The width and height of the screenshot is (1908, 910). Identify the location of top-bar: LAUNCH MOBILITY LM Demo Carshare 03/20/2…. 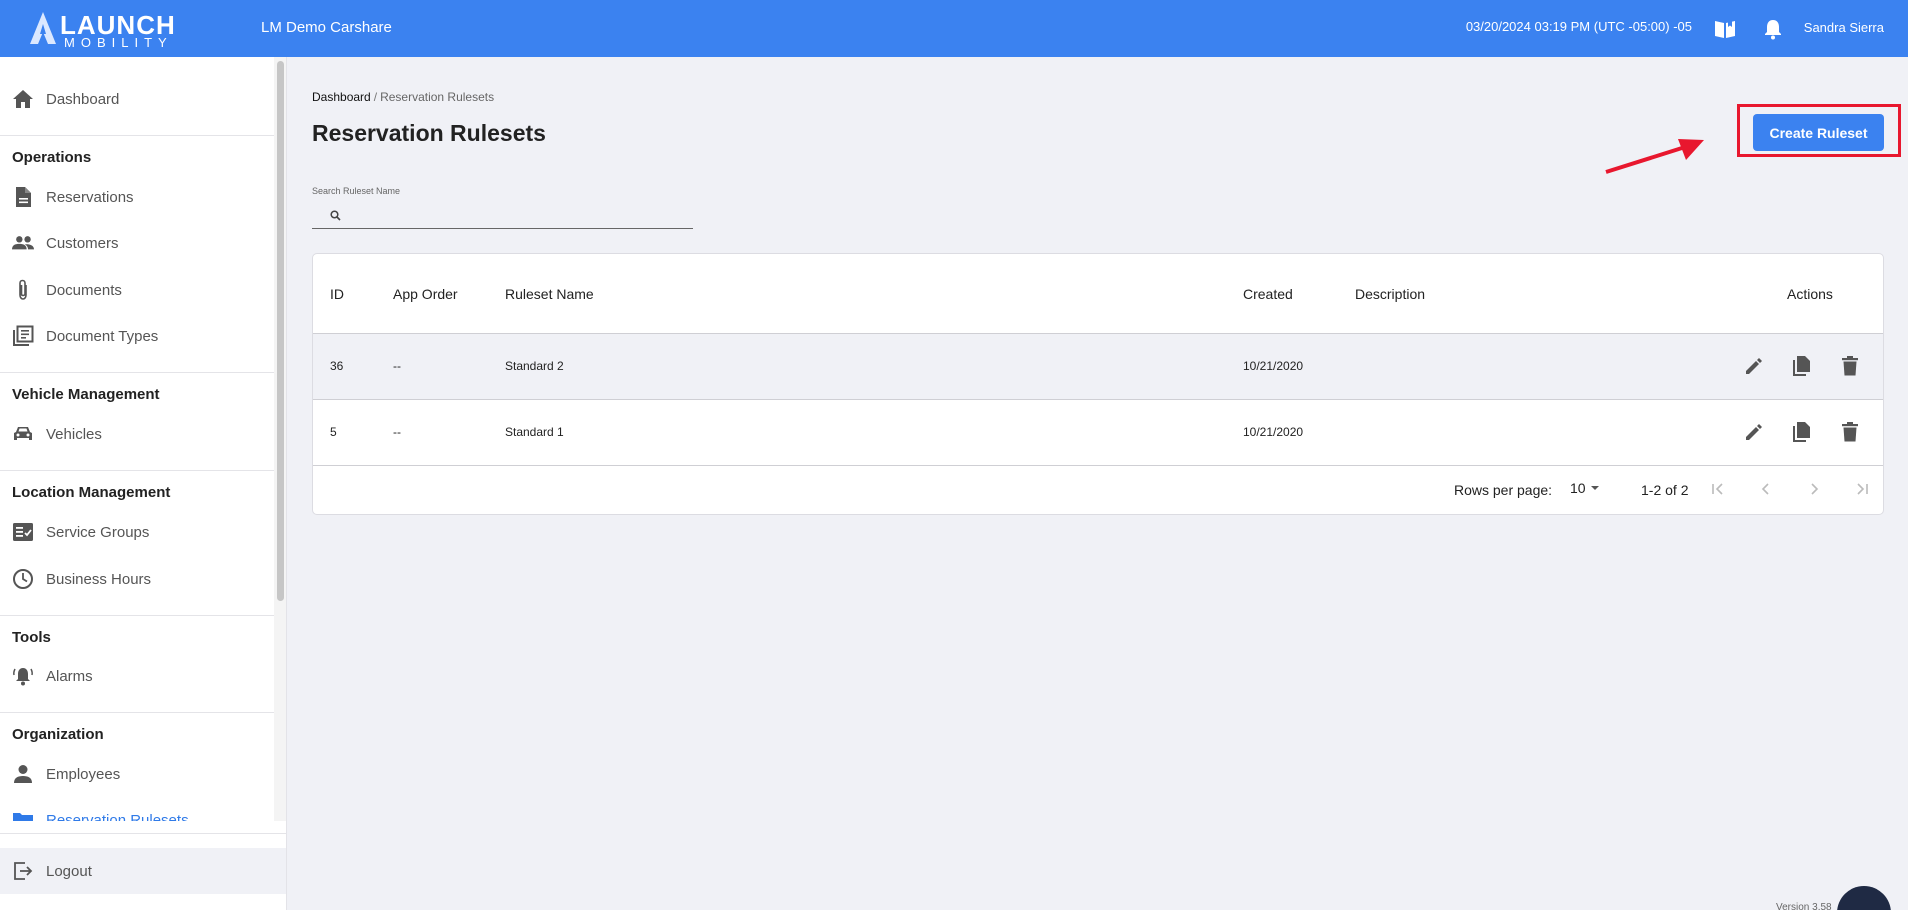
(954, 28).